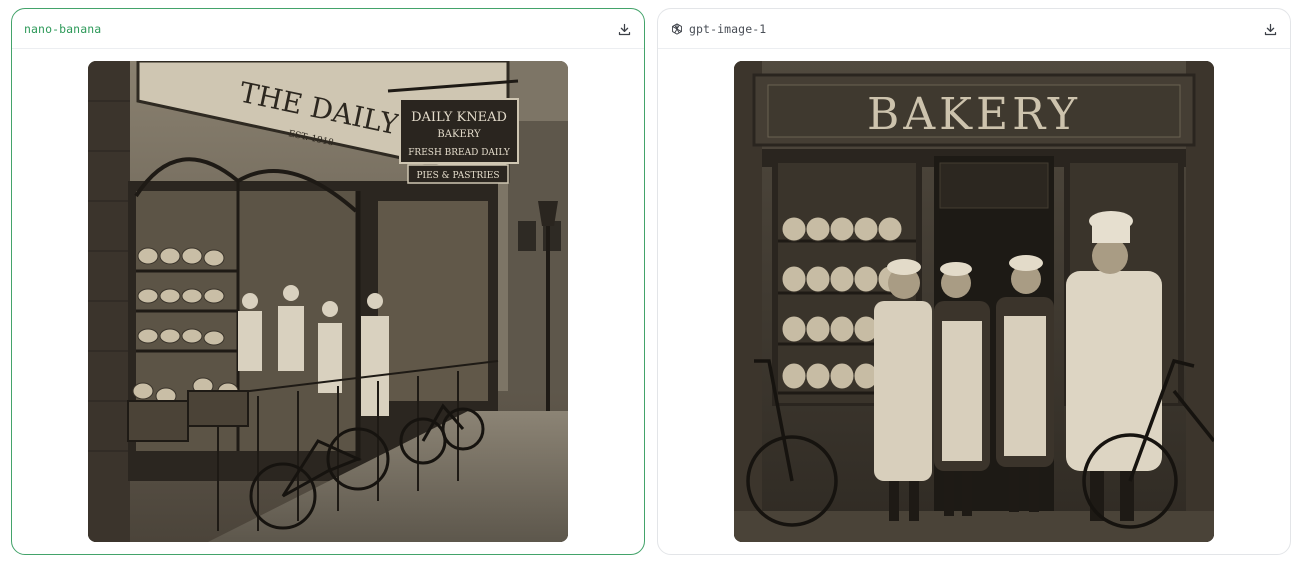 The height and width of the screenshot is (561, 1299). What do you see at coordinates (974, 114) in the screenshot?
I see `storefront-sign-text: BAKERY` at bounding box center [974, 114].